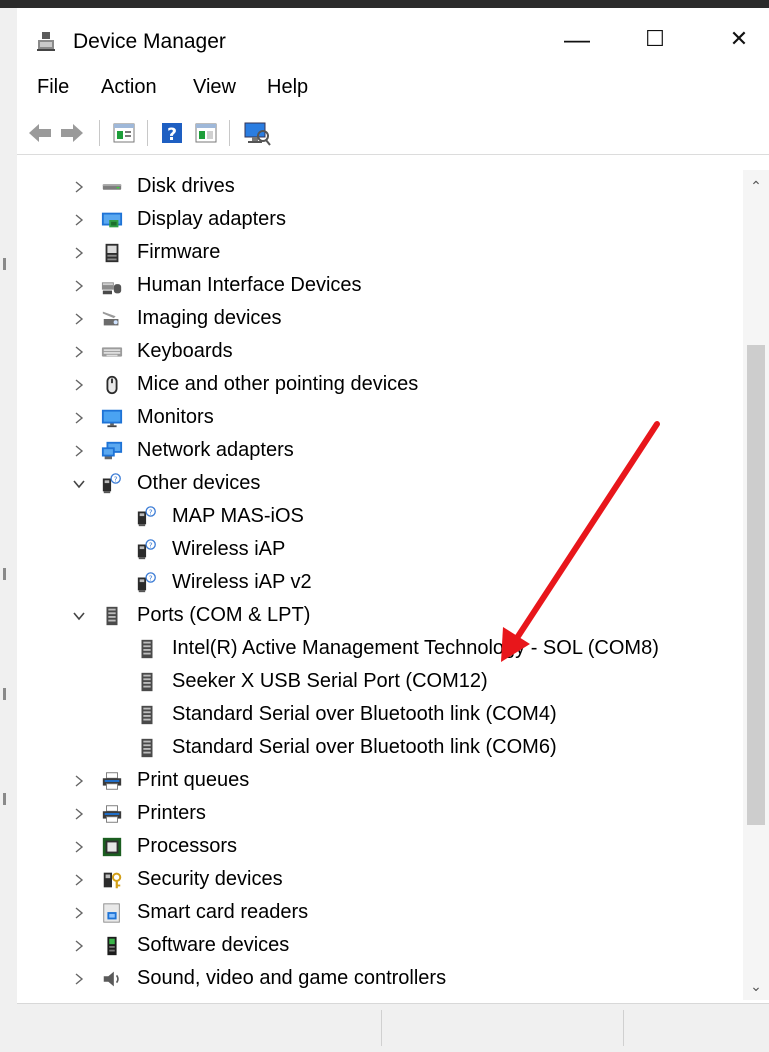  Describe the element at coordinates (515, 644) in the screenshot. I see `annotation-arrow-head` at that location.